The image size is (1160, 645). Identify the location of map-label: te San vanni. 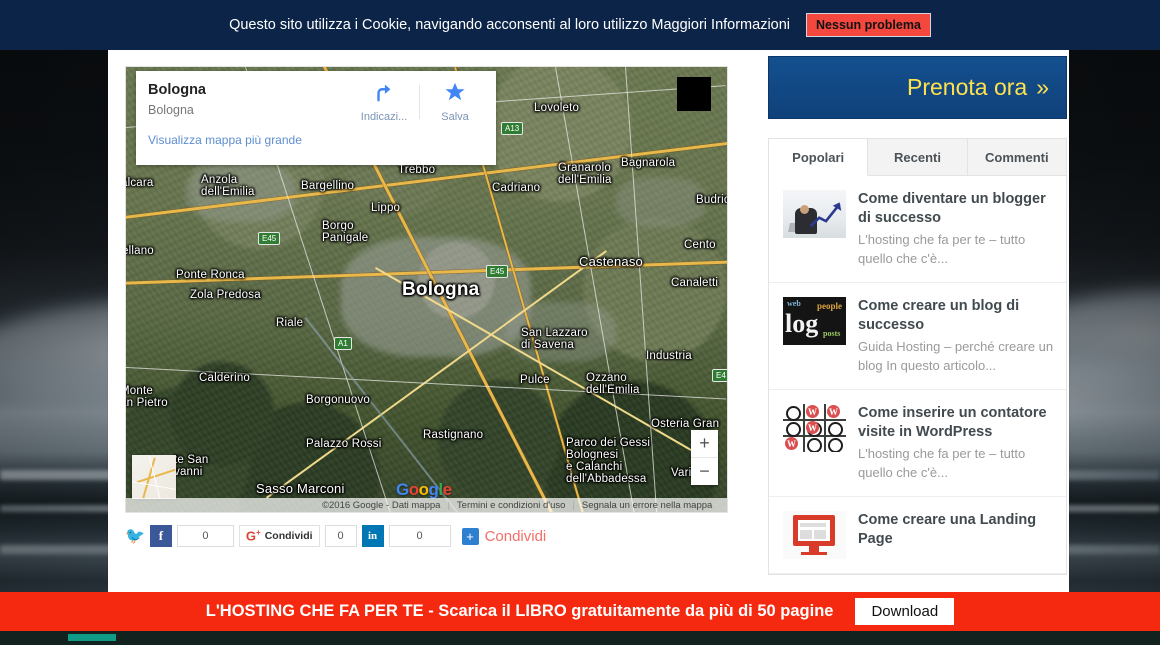
(191, 466).